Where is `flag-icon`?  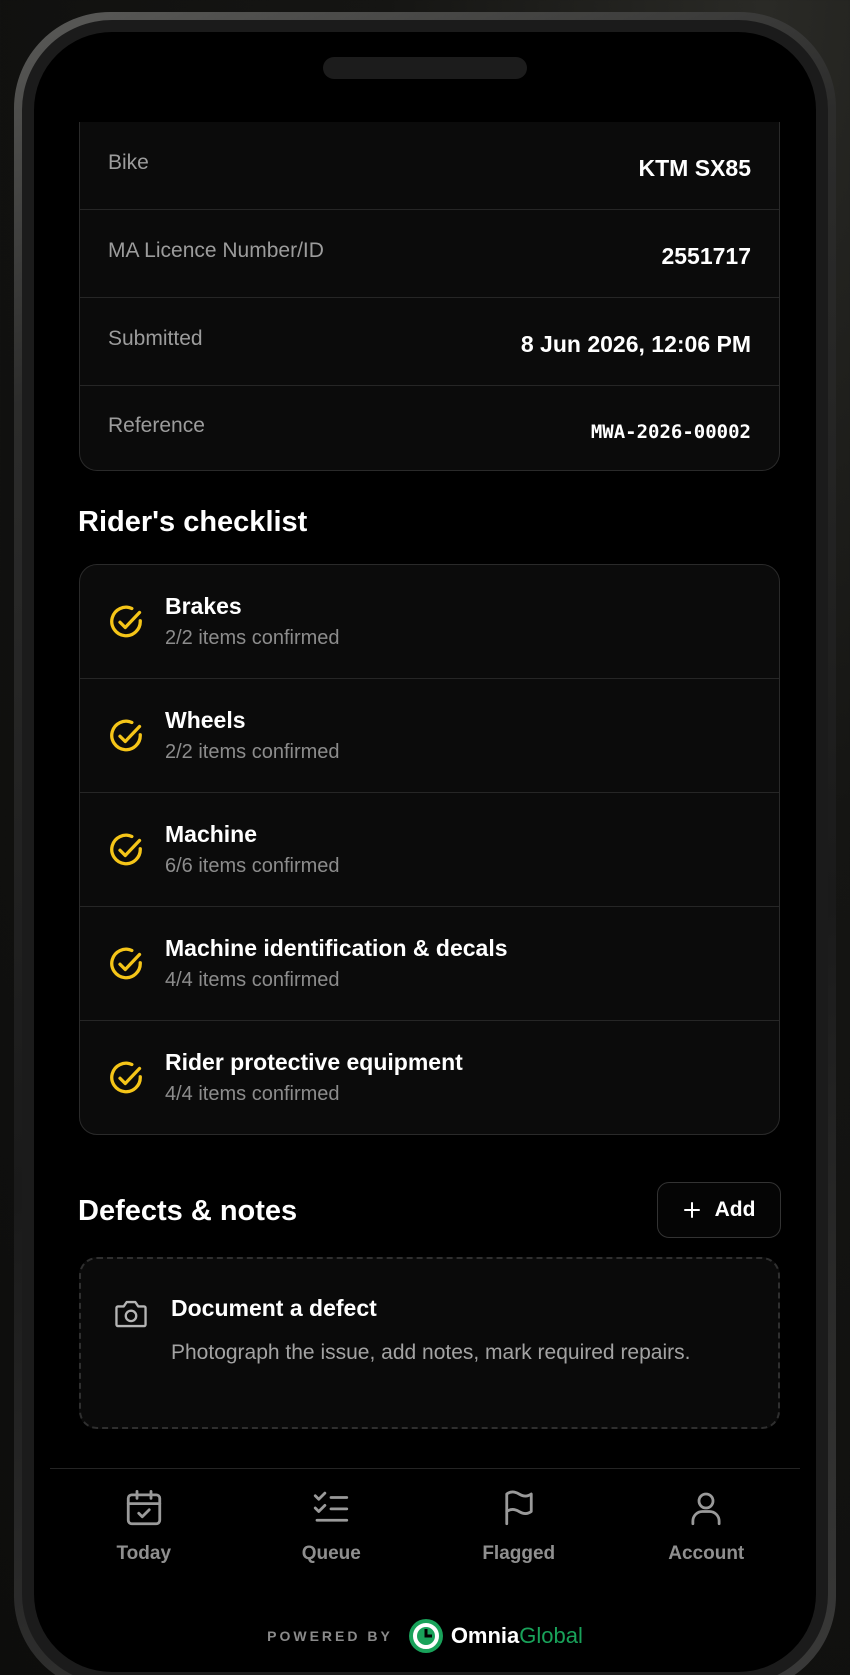 flag-icon is located at coordinates (519, 1508).